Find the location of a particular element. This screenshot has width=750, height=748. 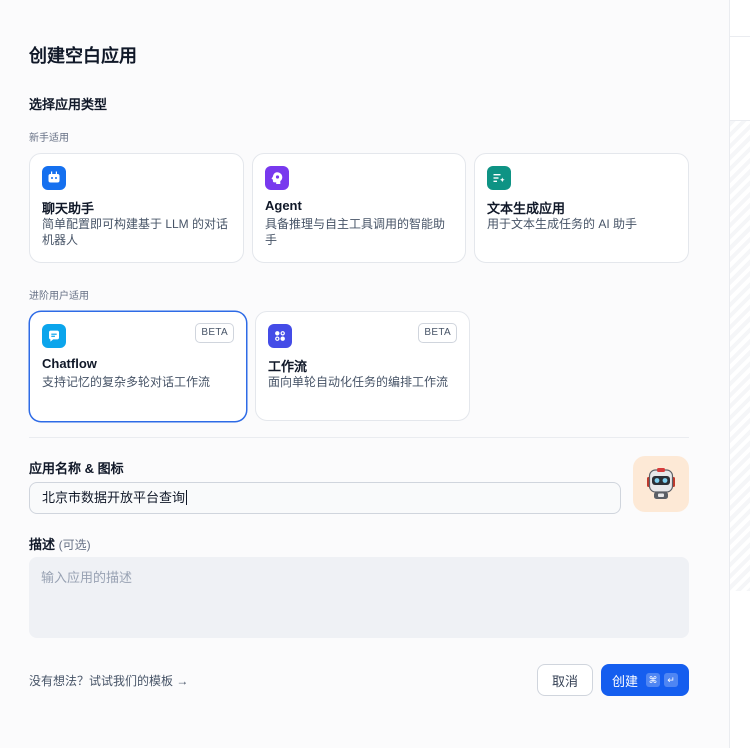

enter-key-icon: ↵ is located at coordinates (671, 680).